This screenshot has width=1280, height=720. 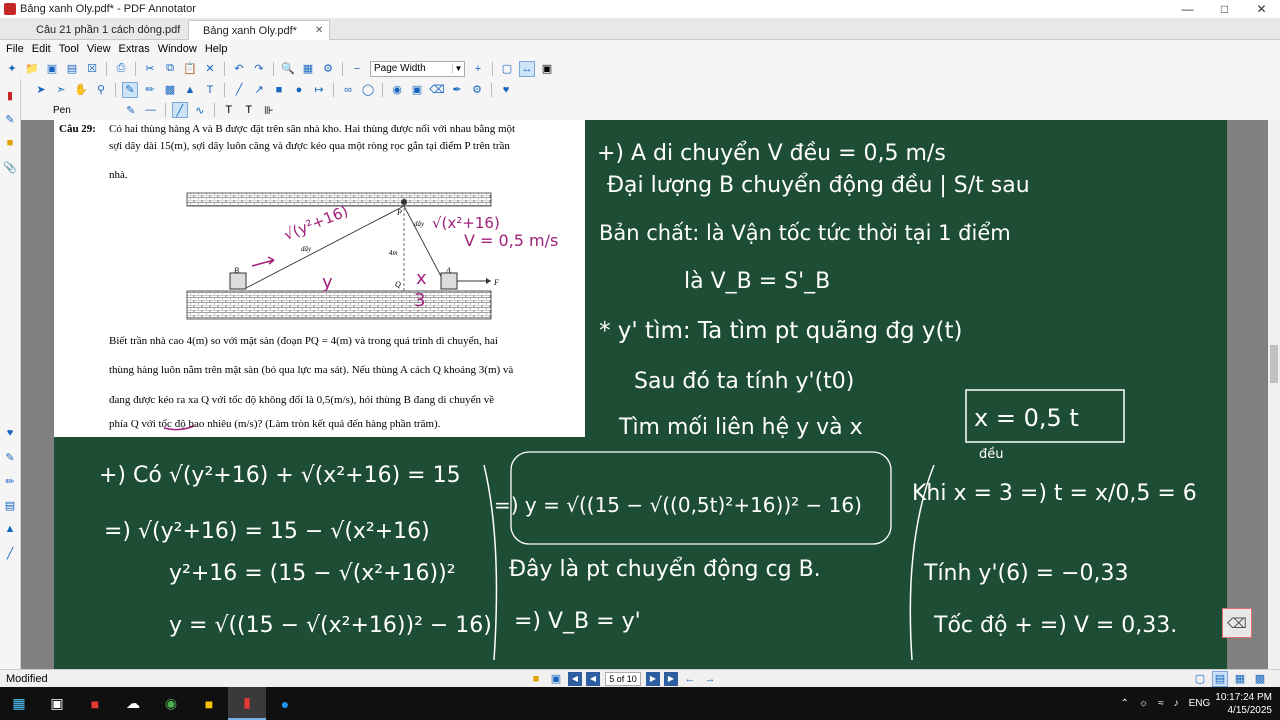 What do you see at coordinates (216, 49) in the screenshot?
I see `menu-help: Help` at bounding box center [216, 49].